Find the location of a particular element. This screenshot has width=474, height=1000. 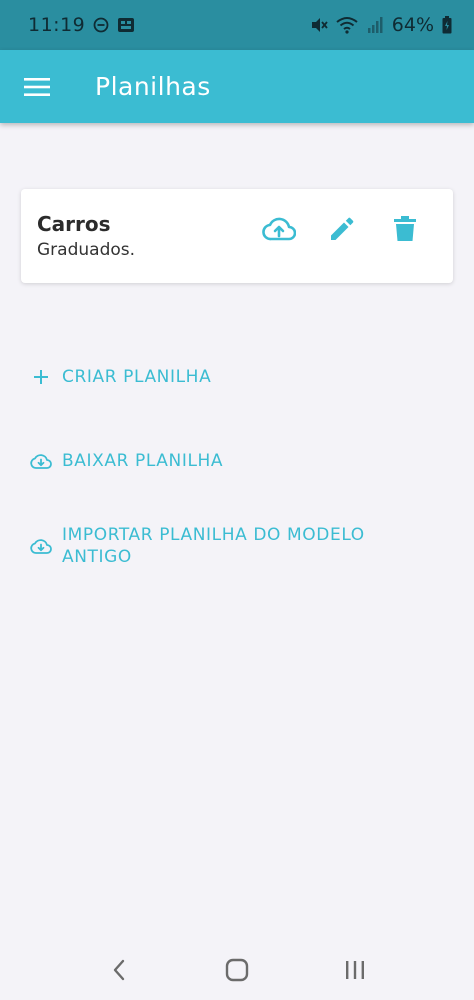

plus-icon is located at coordinates (41, 377).